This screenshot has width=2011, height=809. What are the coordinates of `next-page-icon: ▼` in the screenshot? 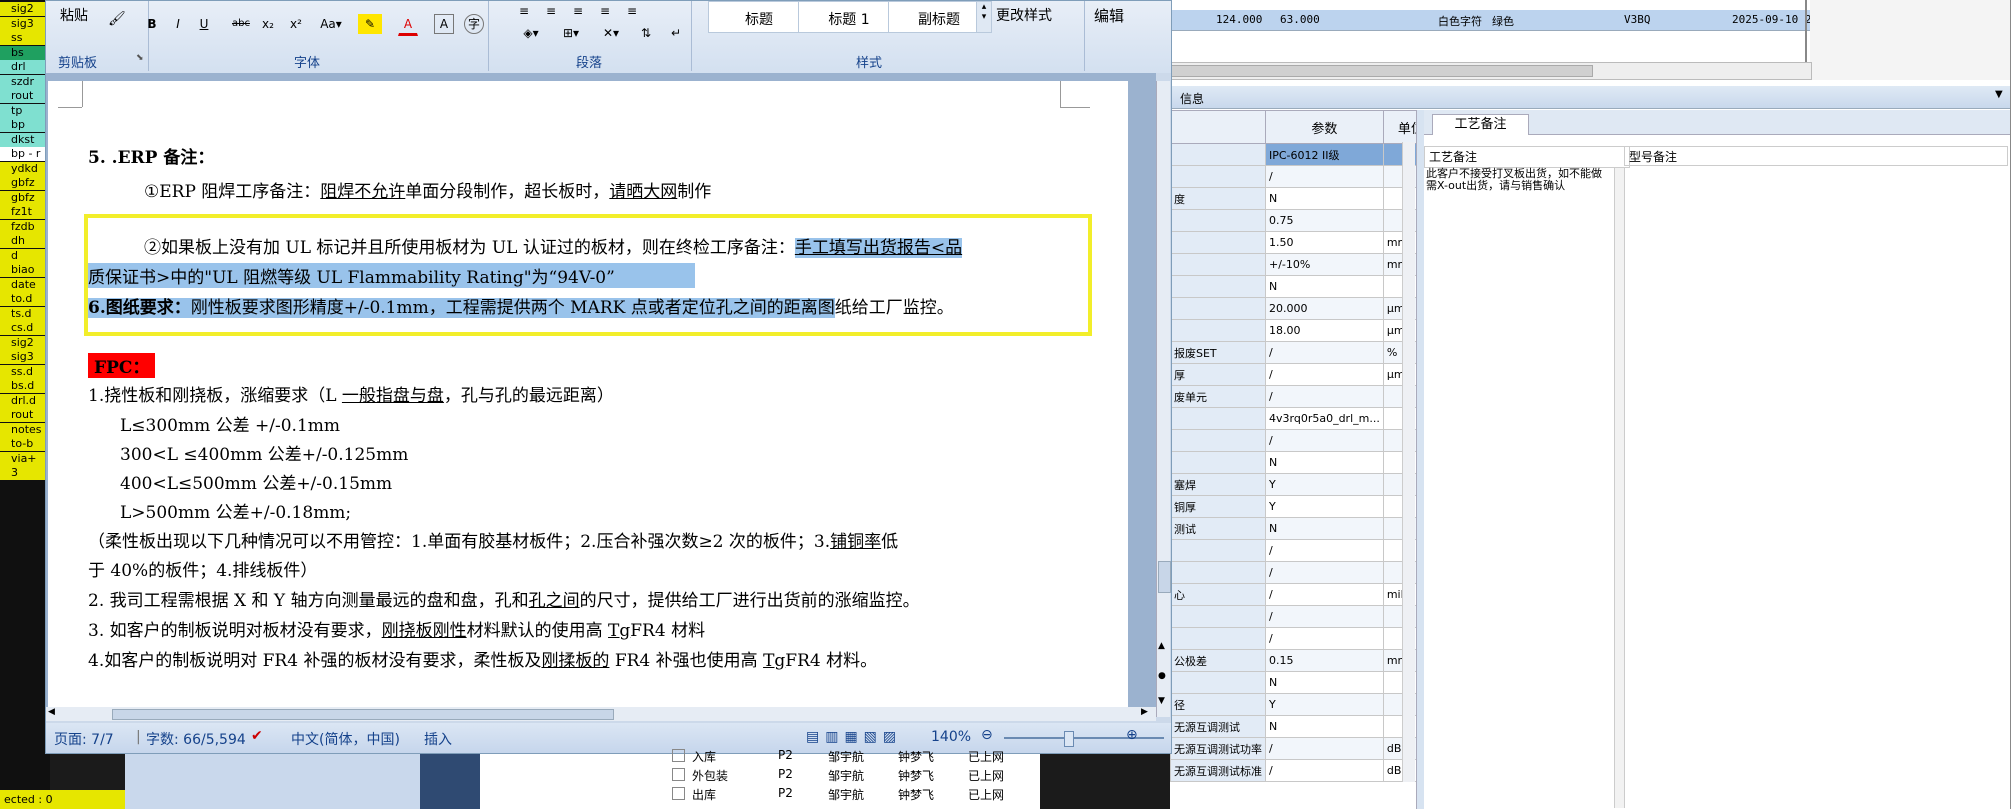 It's located at (1161, 701).